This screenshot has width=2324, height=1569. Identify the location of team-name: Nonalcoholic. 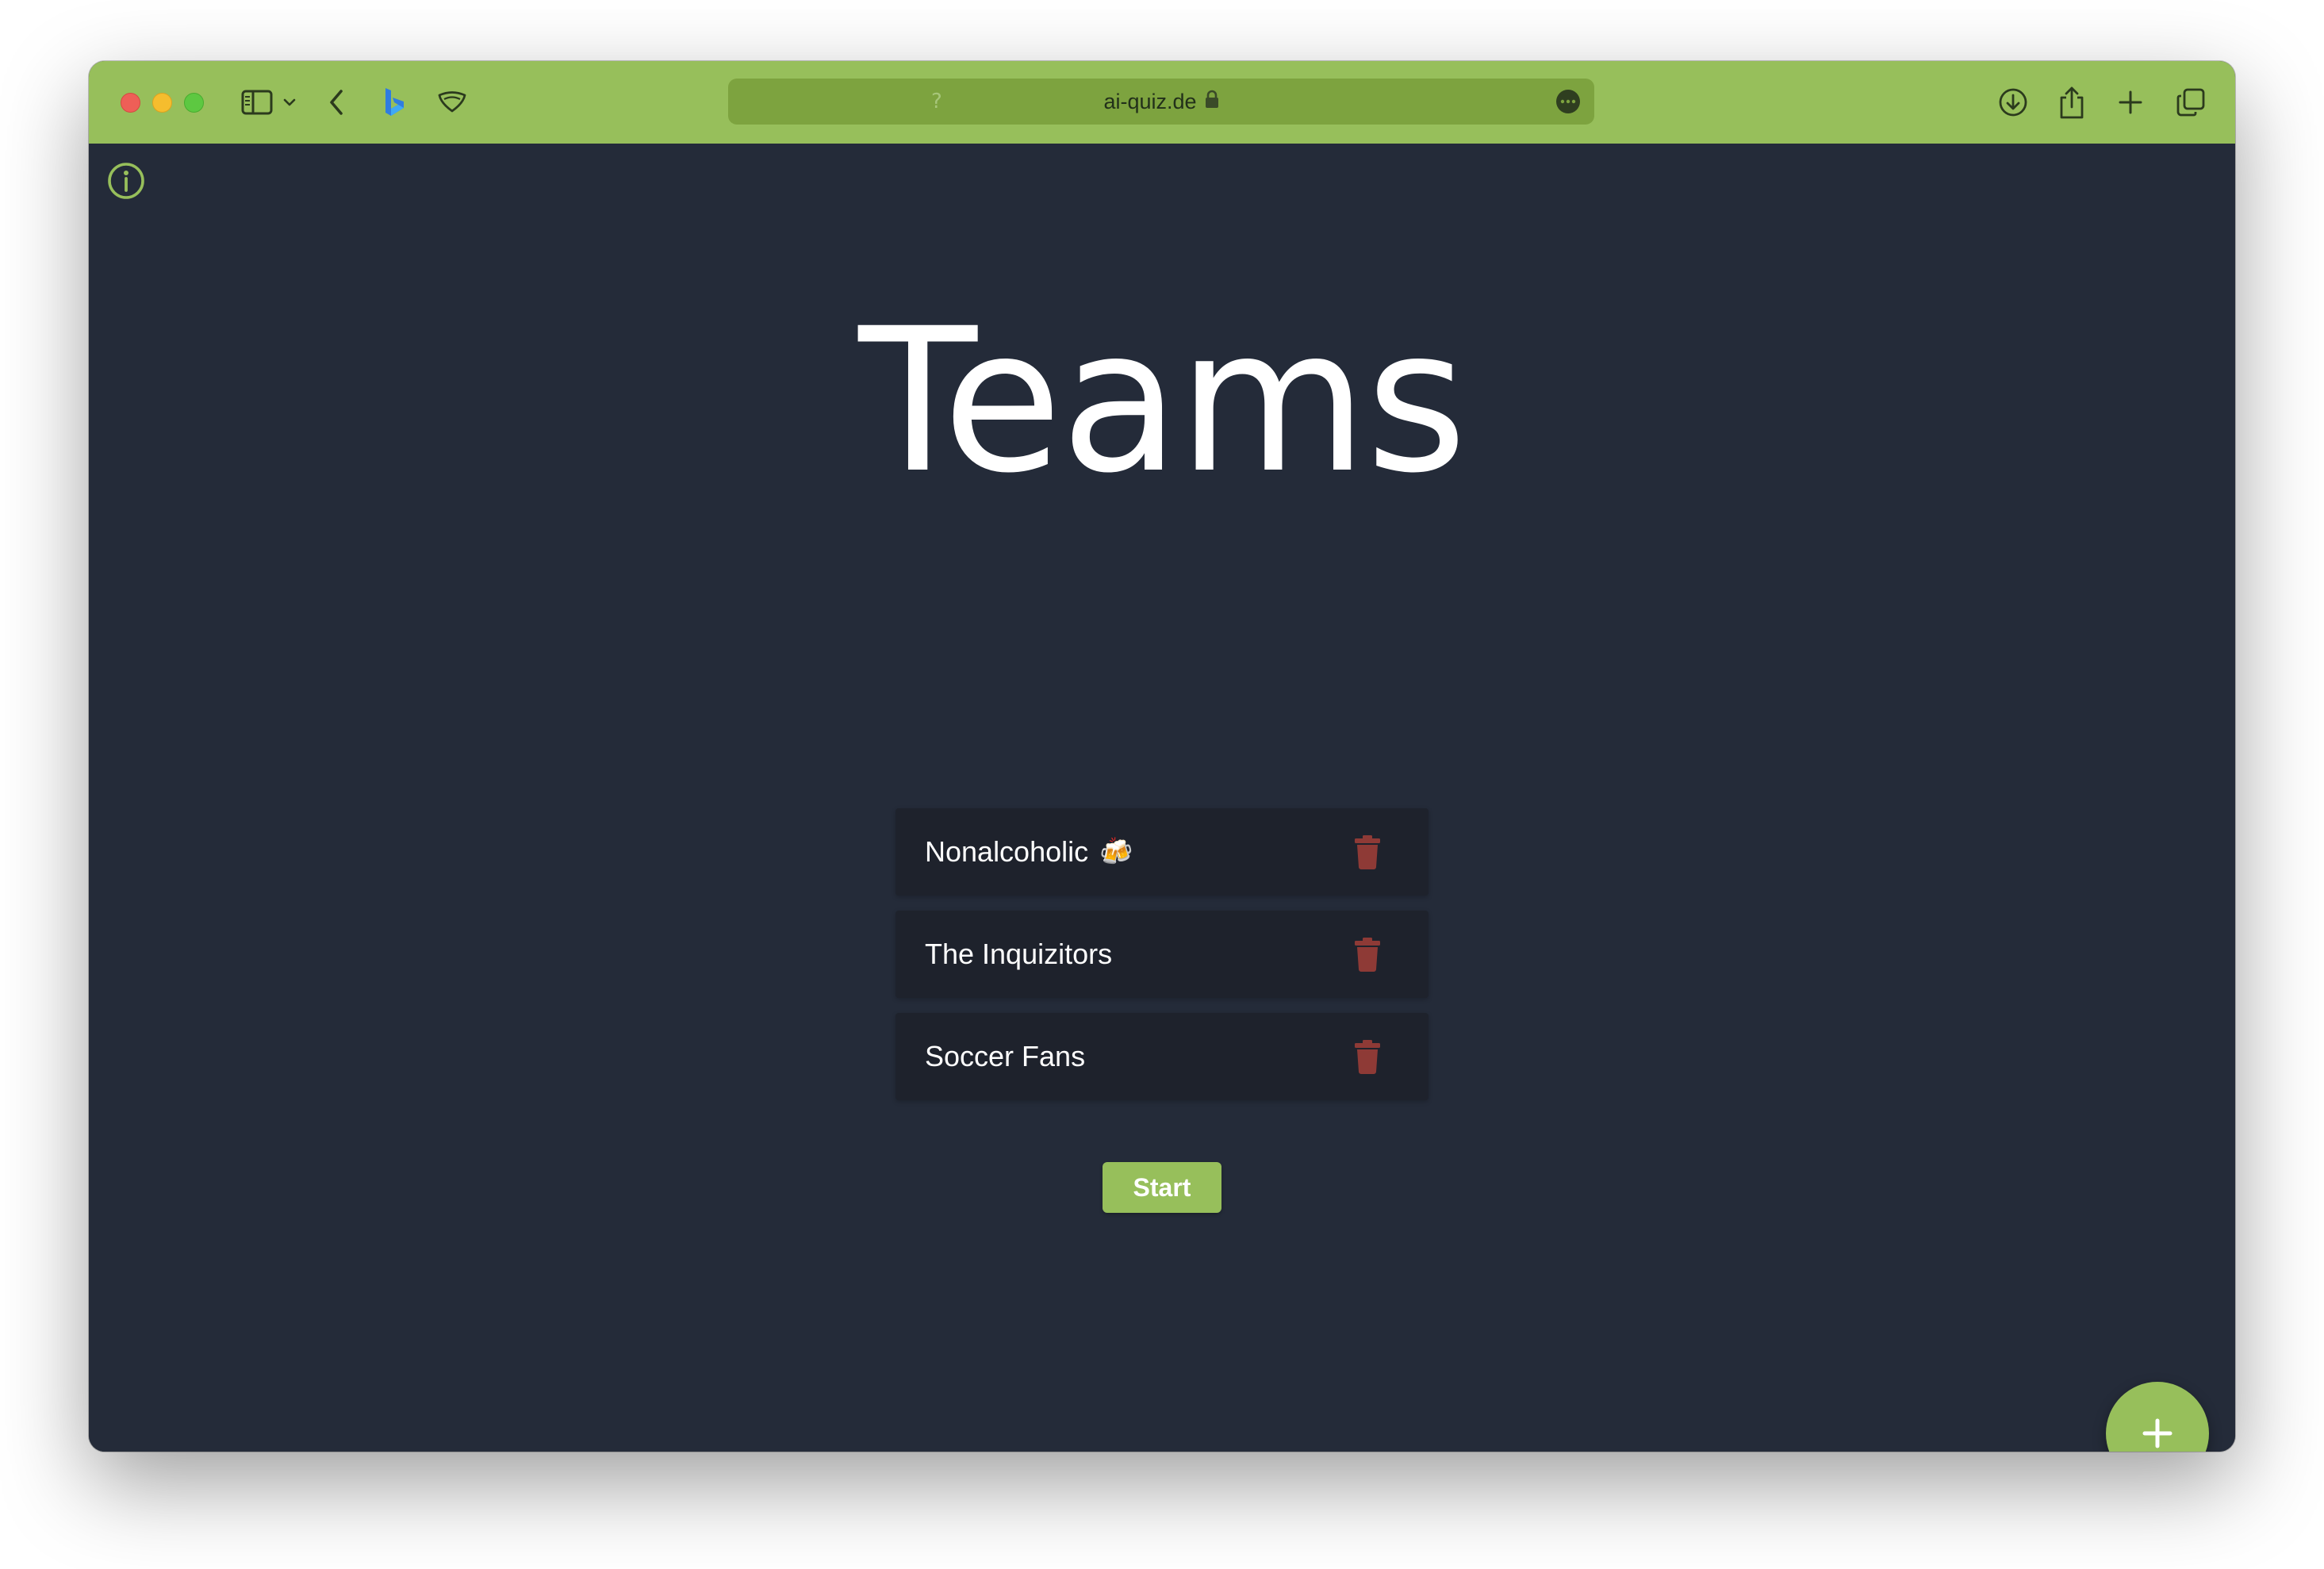
(1007, 851).